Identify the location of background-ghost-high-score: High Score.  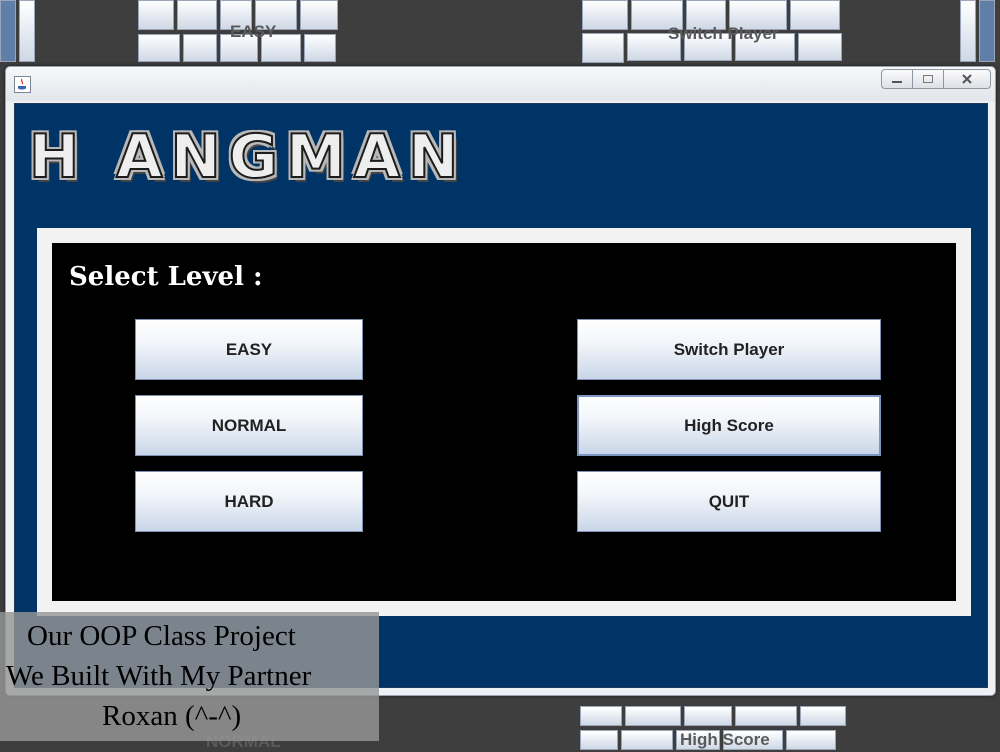
(725, 739).